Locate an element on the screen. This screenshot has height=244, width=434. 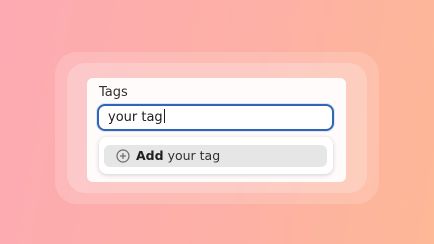
tags-input-value: your tag is located at coordinates (136, 118).